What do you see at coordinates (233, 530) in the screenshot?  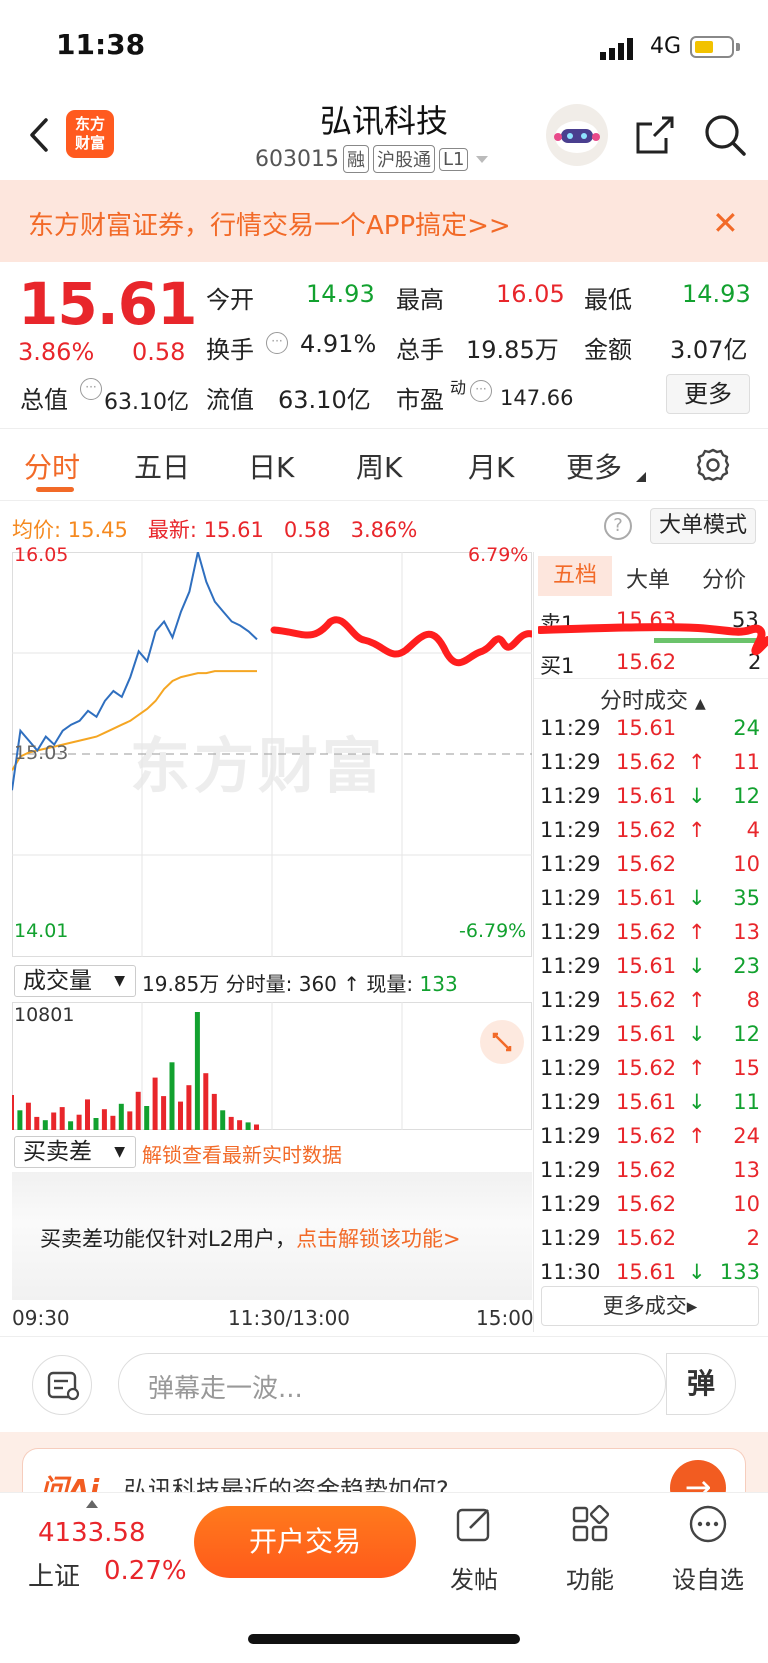 I see `latest-price-value: 15.61` at bounding box center [233, 530].